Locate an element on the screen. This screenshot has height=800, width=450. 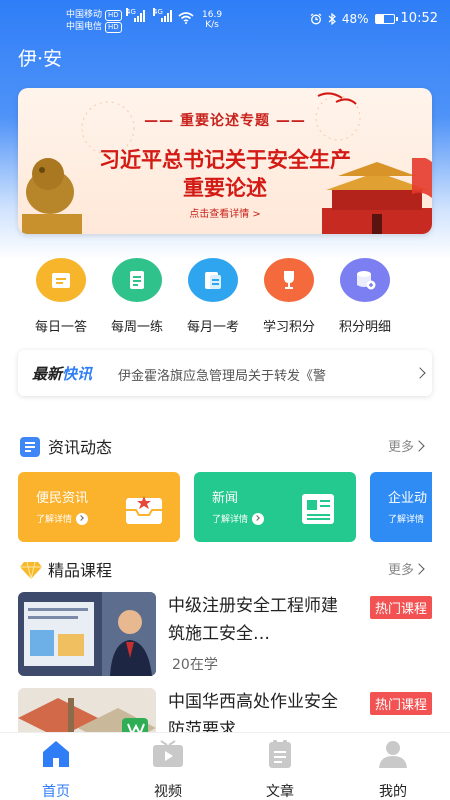
quick-action-label: 每月一考 is located at coordinates (212, 327).